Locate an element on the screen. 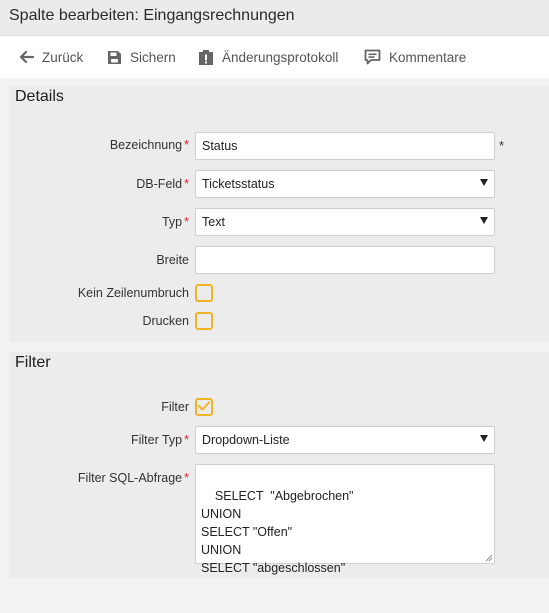  bezeichnung-input: Status is located at coordinates (345, 146).